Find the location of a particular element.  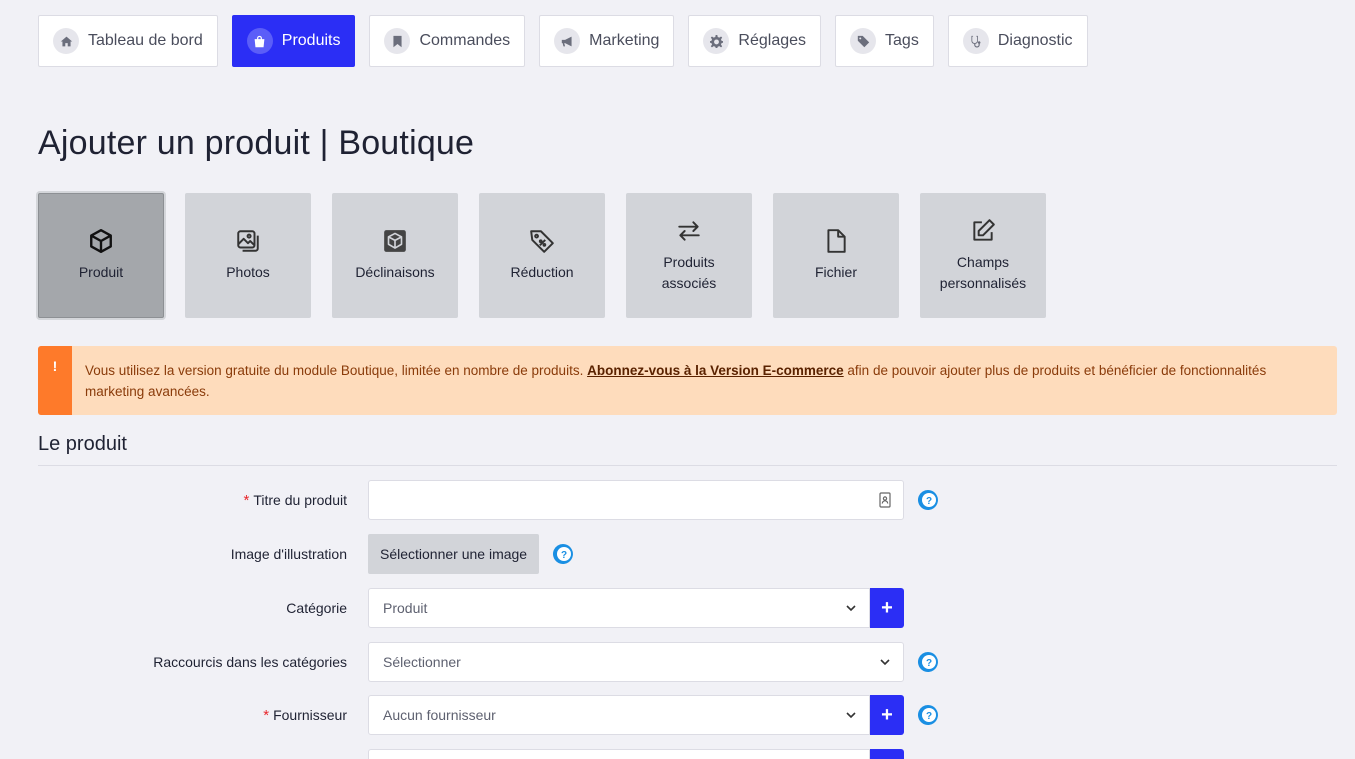

form-row-category: Catégorie Produit + is located at coordinates (503, 608).